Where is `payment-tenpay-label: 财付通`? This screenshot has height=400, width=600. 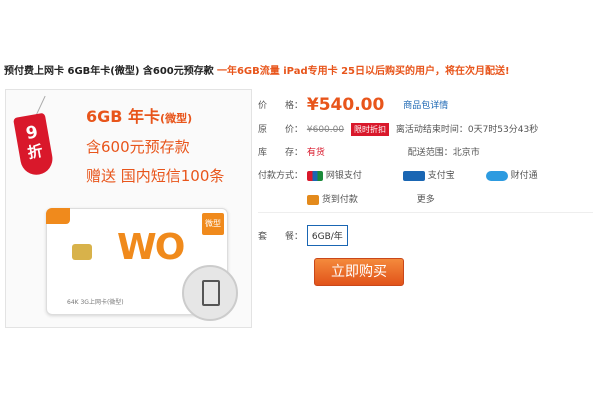
payment-tenpay-label: 财付通 is located at coordinates (524, 176).